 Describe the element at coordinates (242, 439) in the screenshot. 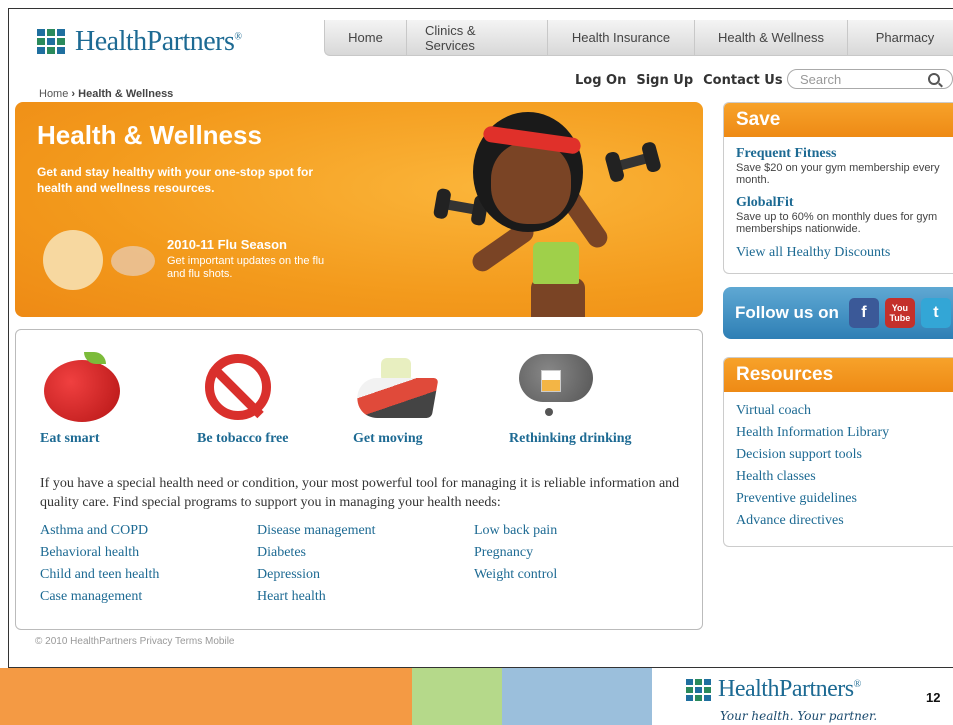

I see `tile-label: Be tobacco free` at that location.